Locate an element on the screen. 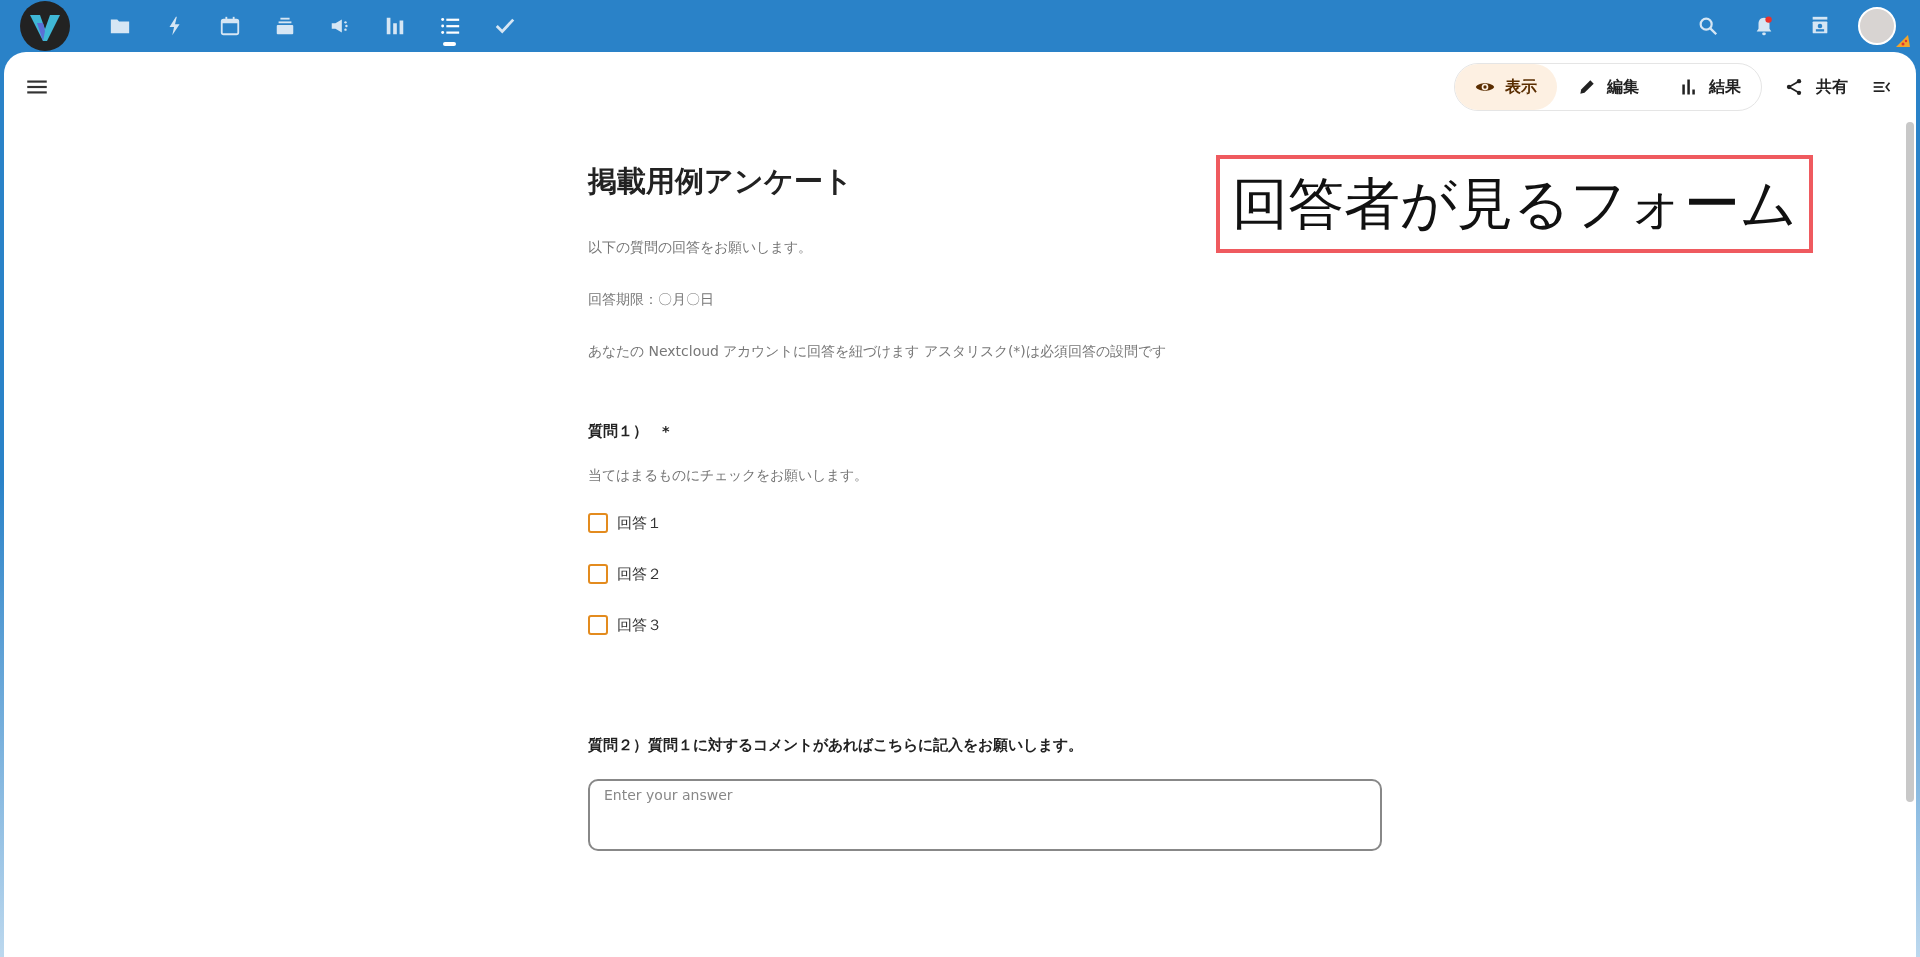 This screenshot has height=957, width=1920. view-tab: 編集 is located at coordinates (1608, 87).